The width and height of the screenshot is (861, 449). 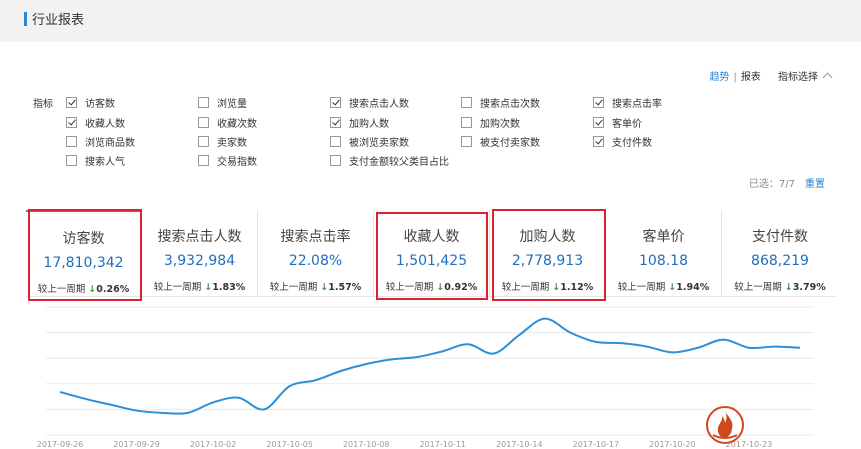 I want to click on metric-title: 支付件数, so click(x=780, y=237).